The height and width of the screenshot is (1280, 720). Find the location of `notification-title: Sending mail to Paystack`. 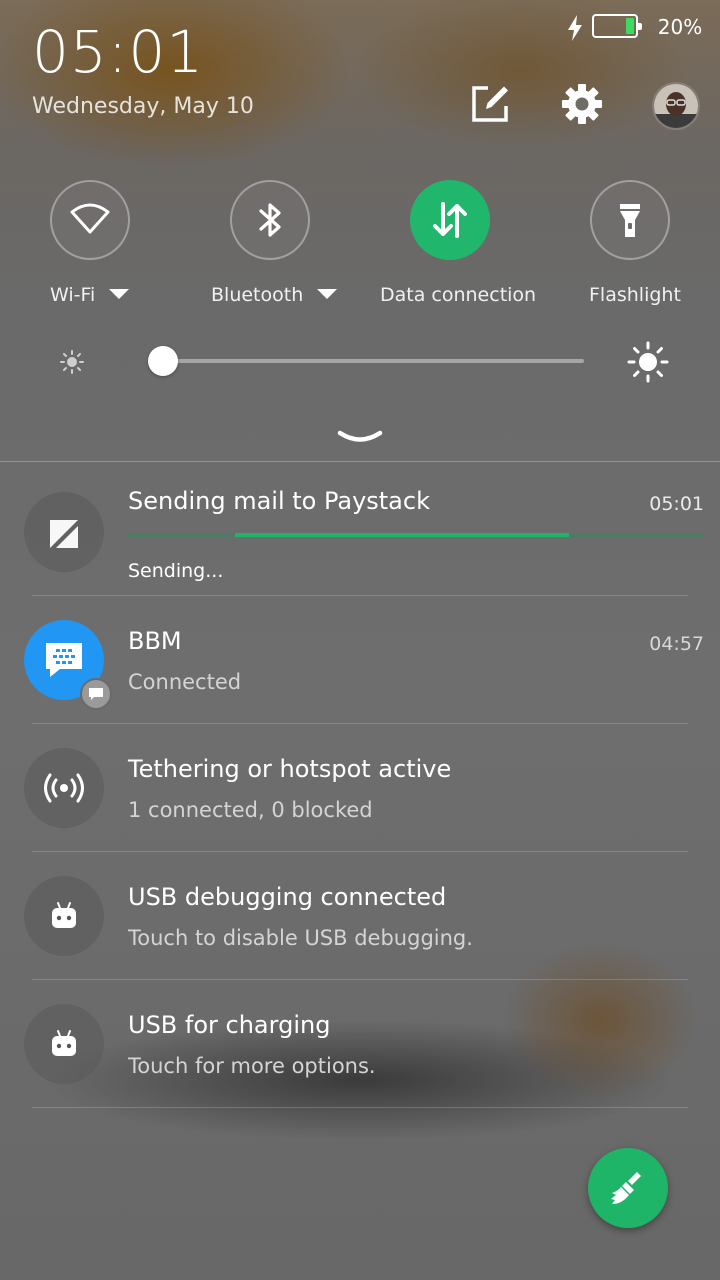

notification-title: Sending mail to Paystack is located at coordinates (279, 501).